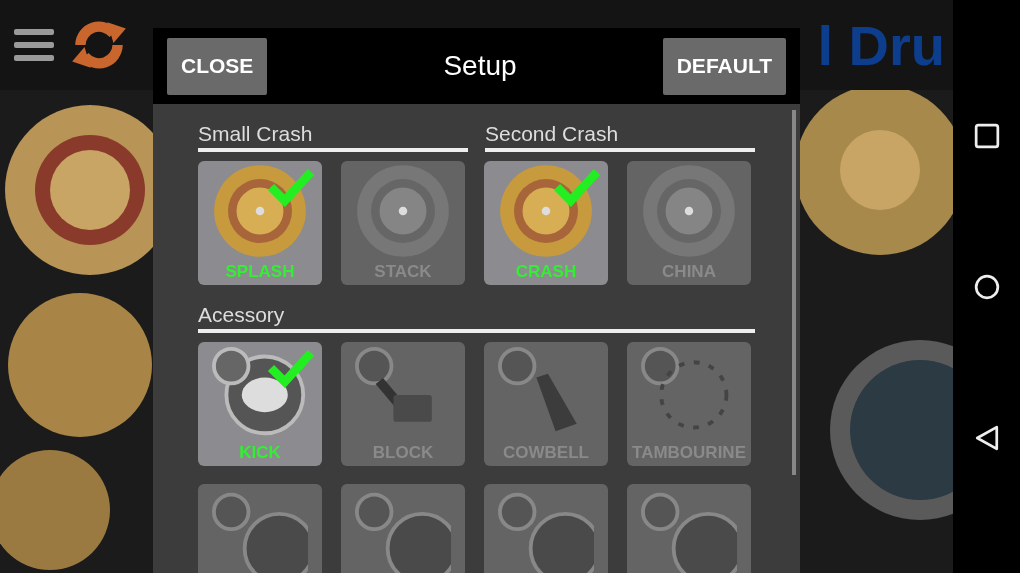 This screenshot has width=1020, height=573. Describe the element at coordinates (881, 45) in the screenshot. I see `app-logo-text: l Dru` at that location.